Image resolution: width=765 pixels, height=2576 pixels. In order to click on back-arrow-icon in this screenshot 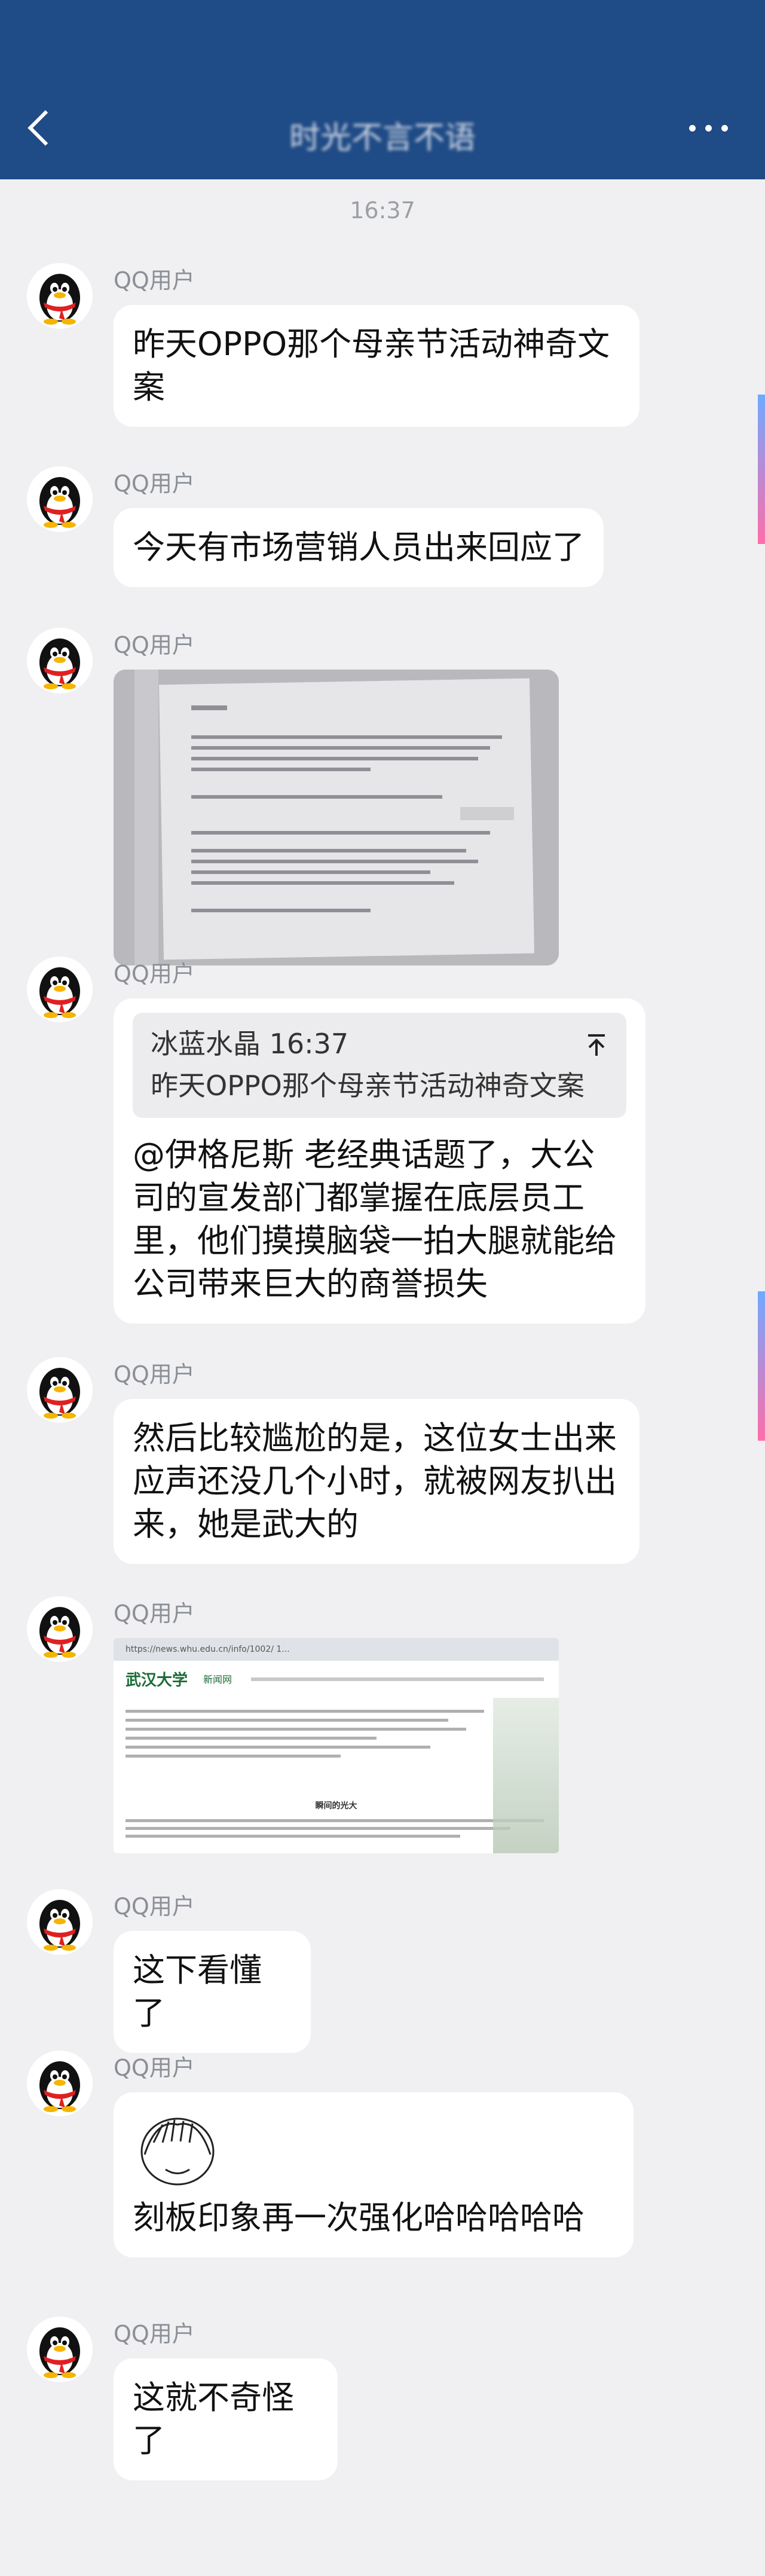, I will do `click(42, 128)`.